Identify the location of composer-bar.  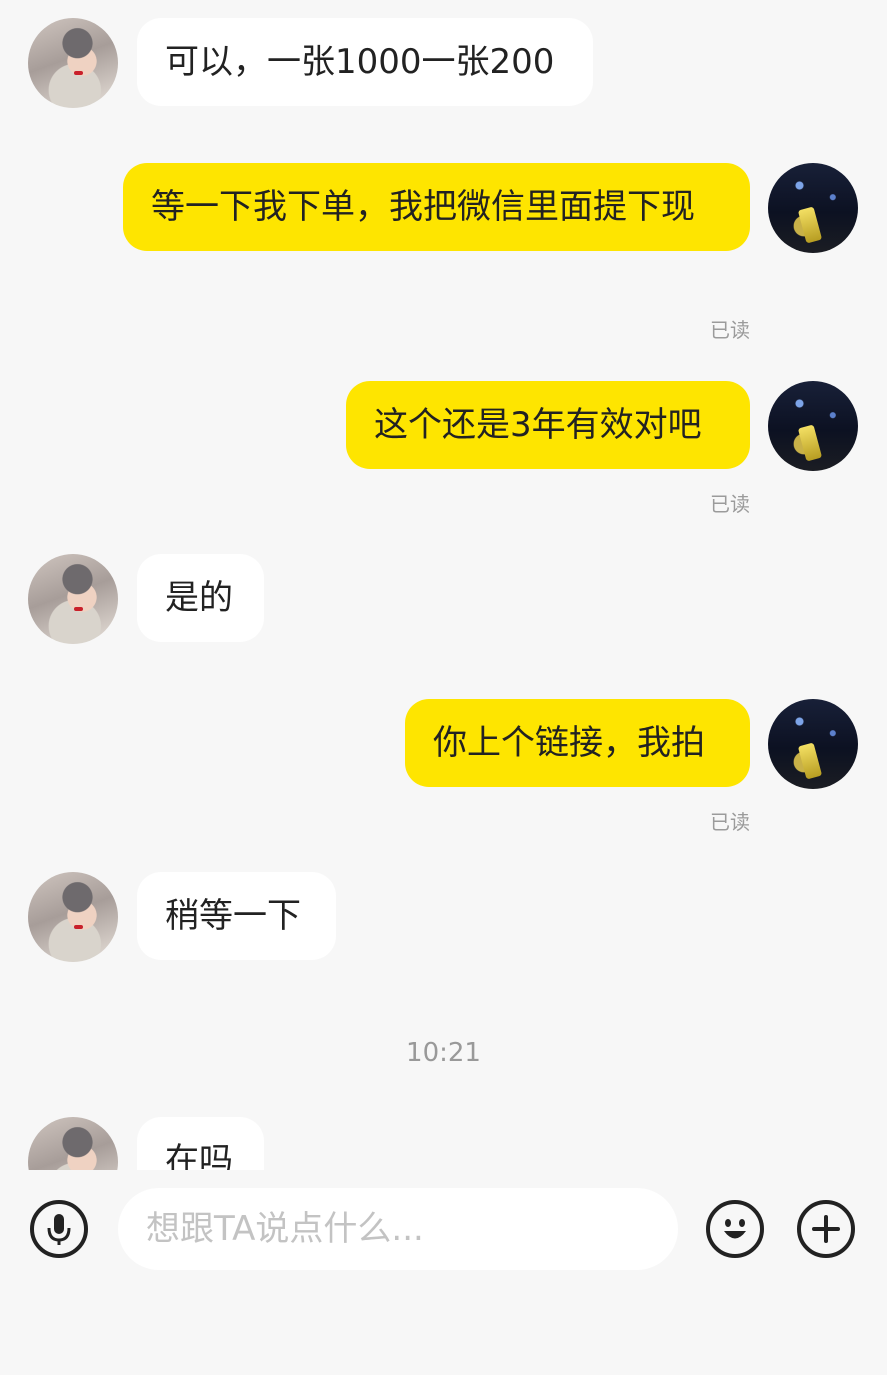
(443, 1272).